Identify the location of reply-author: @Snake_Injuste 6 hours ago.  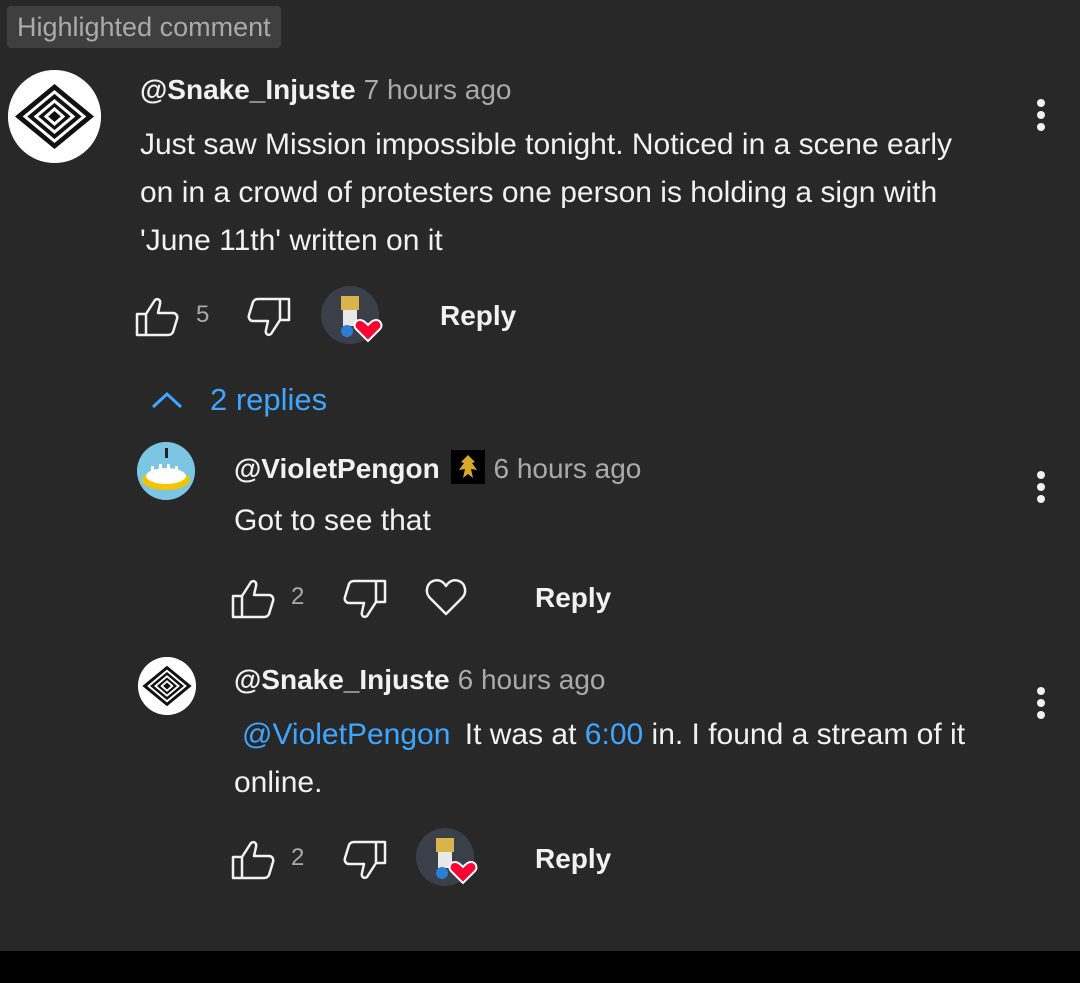
(420, 680).